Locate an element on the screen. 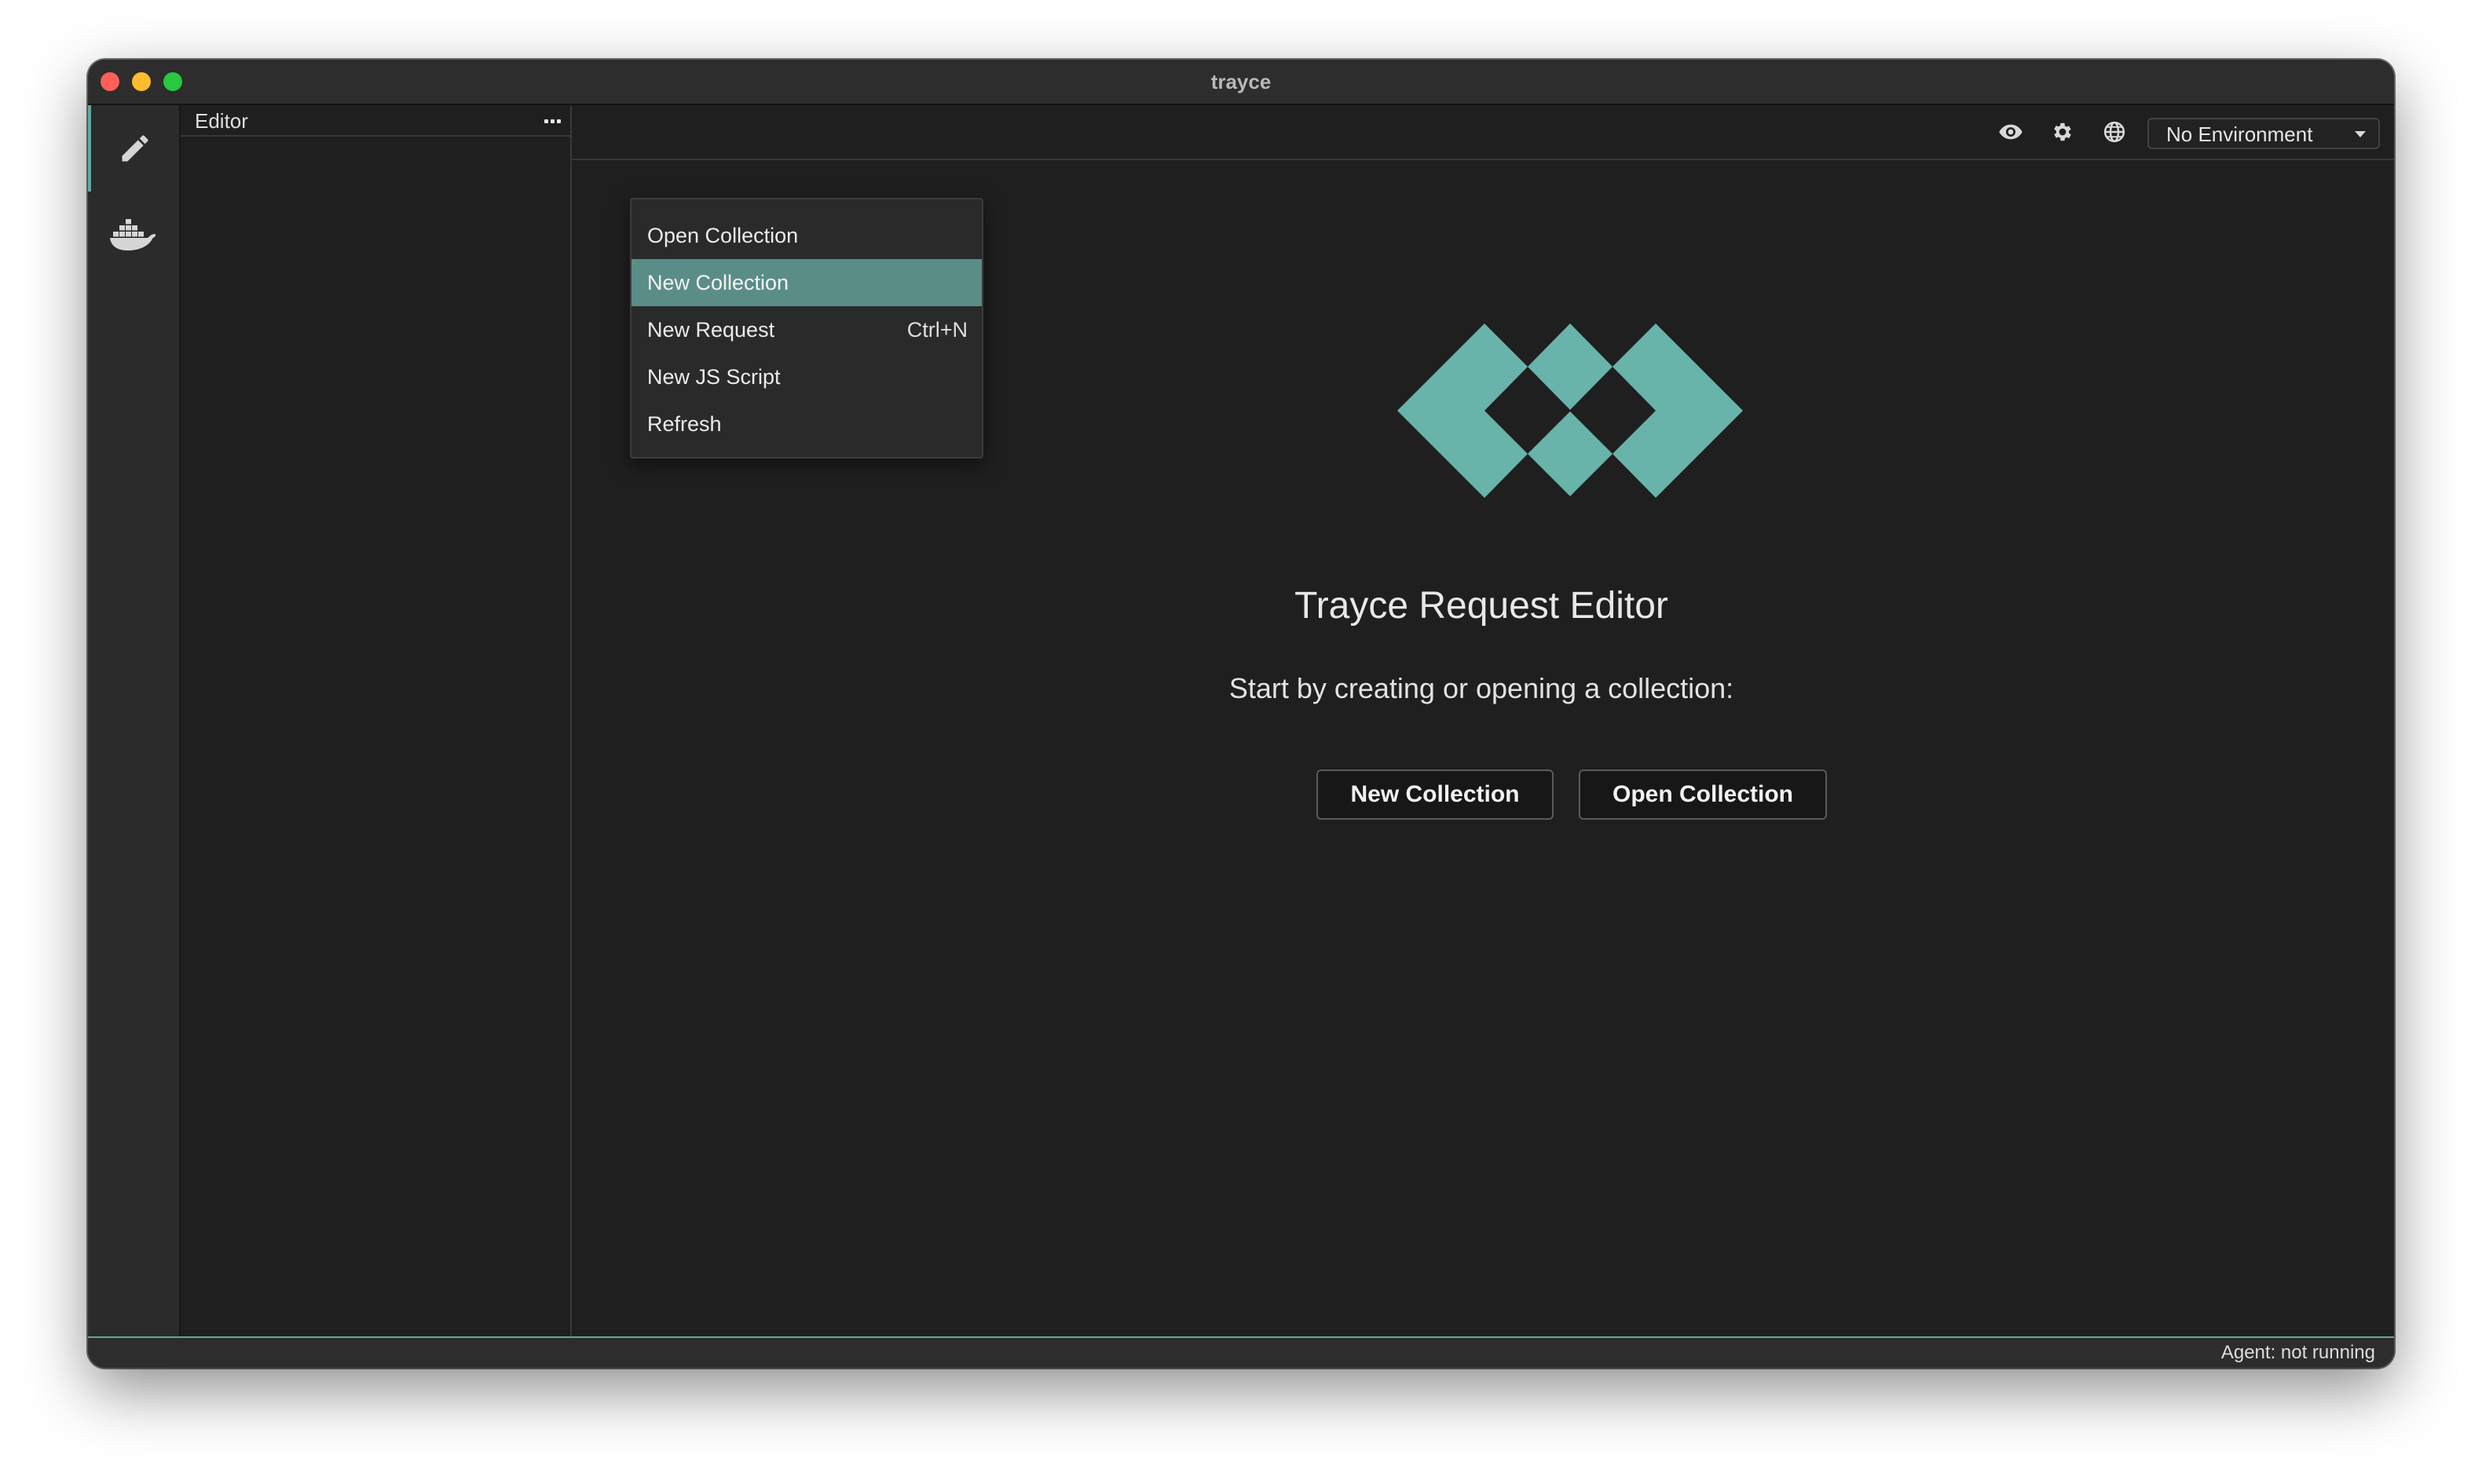 The height and width of the screenshot is (1484, 2482). trayce-logo is located at coordinates (1570, 410).